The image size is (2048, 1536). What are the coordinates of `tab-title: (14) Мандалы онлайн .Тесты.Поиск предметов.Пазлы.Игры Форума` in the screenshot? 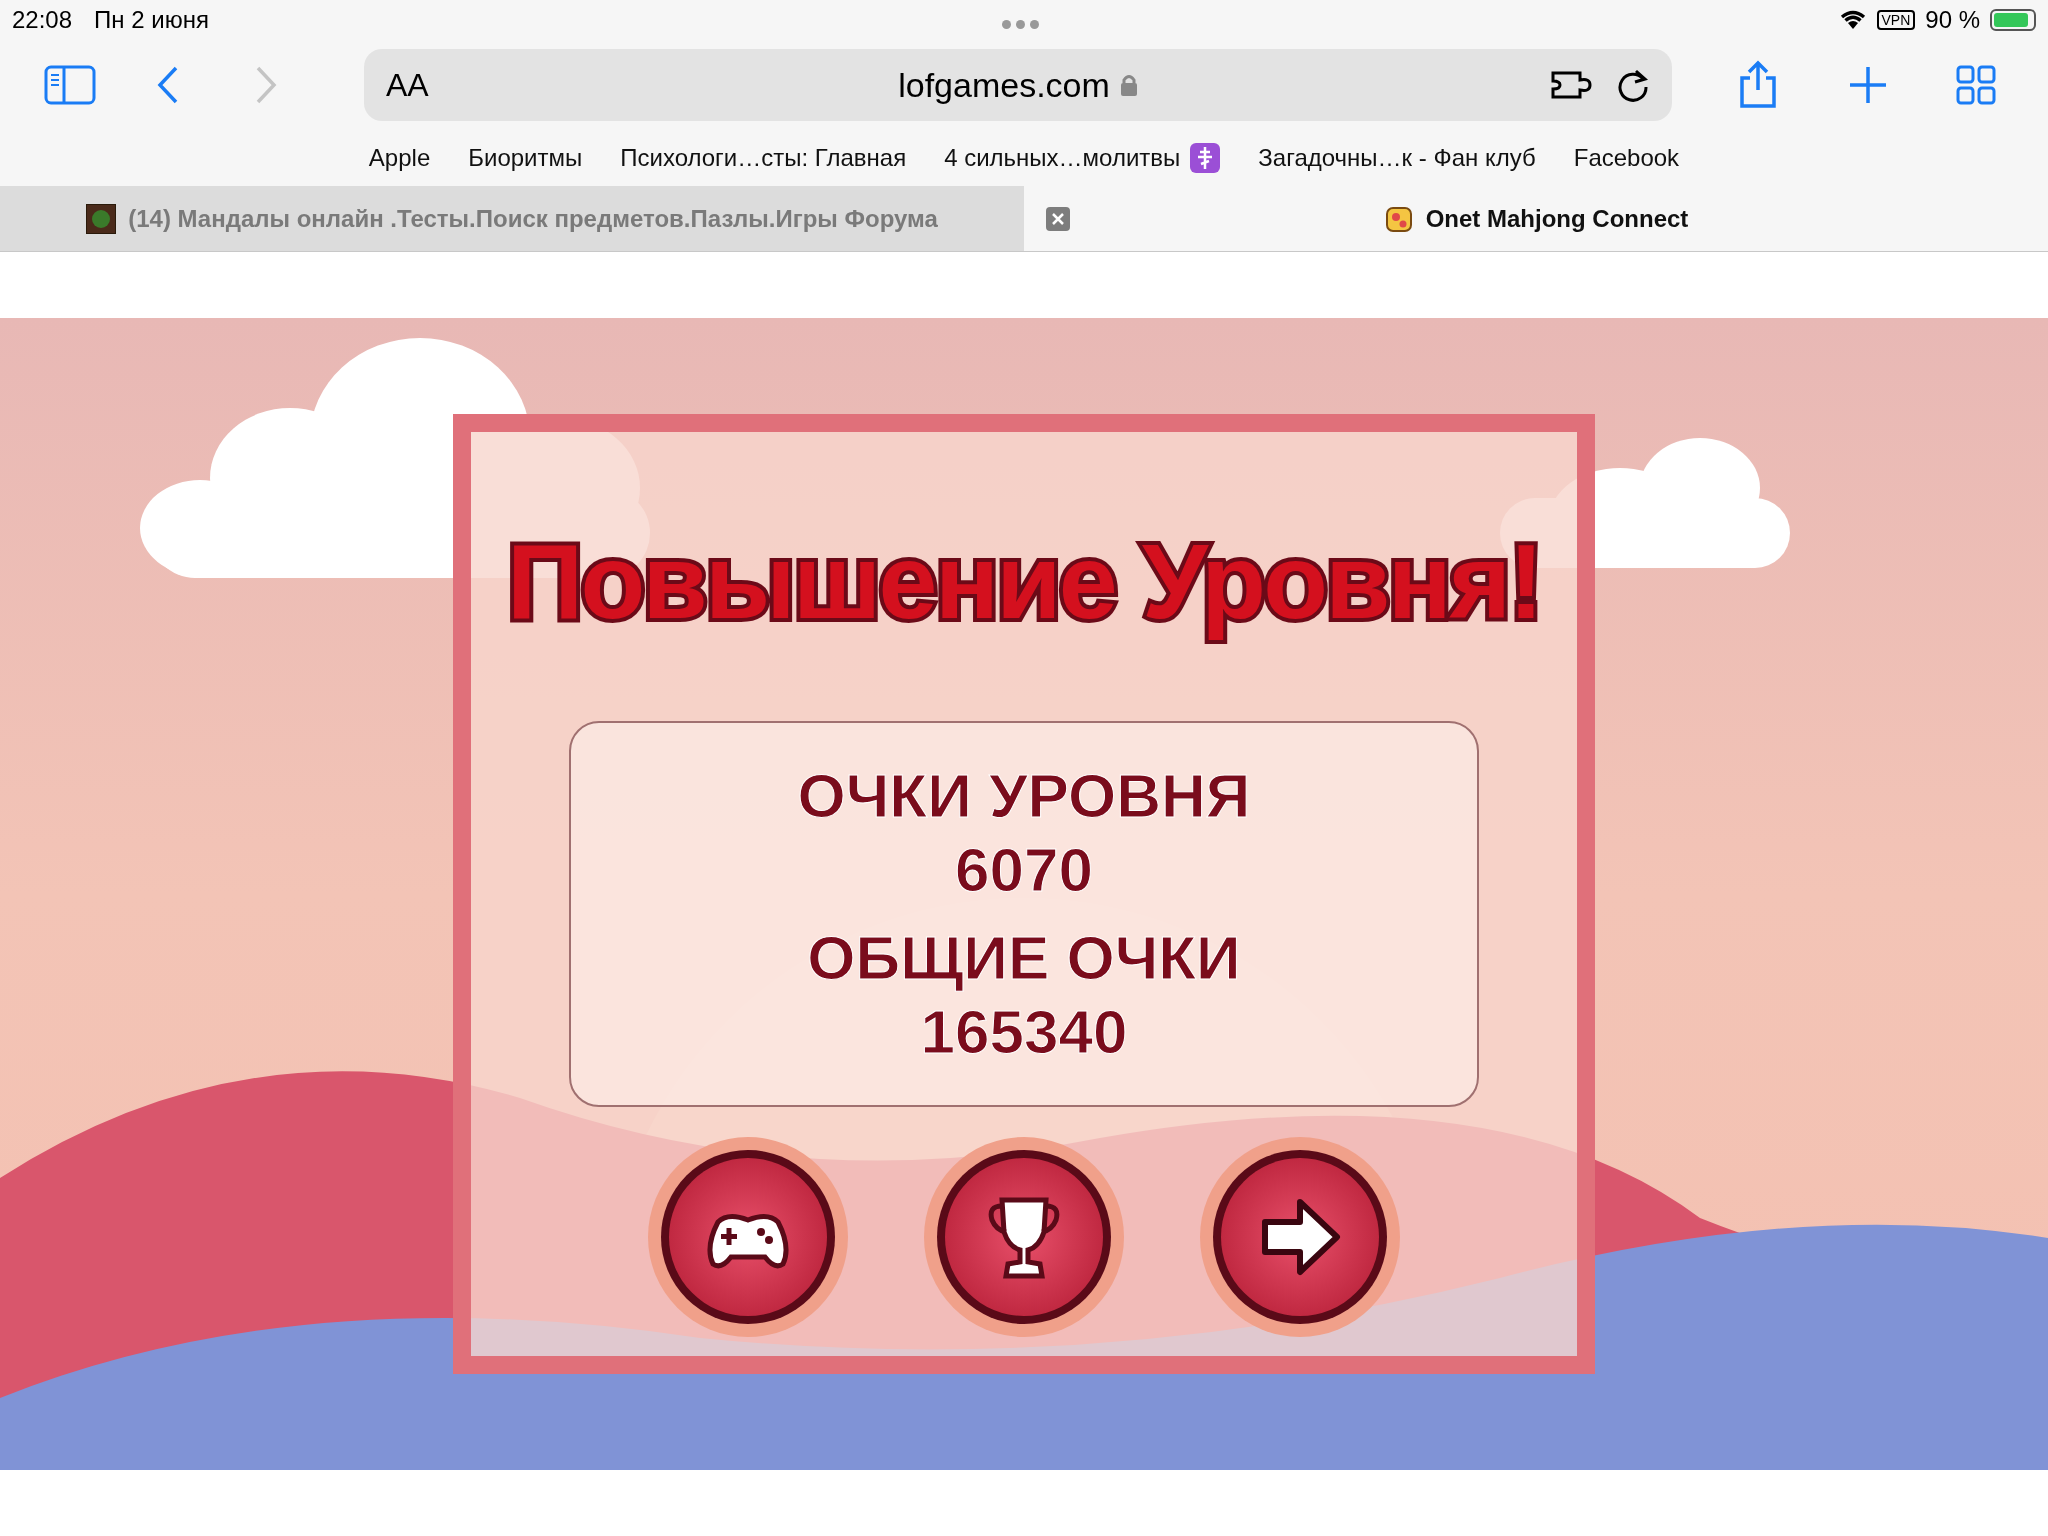 It's located at (533, 218).